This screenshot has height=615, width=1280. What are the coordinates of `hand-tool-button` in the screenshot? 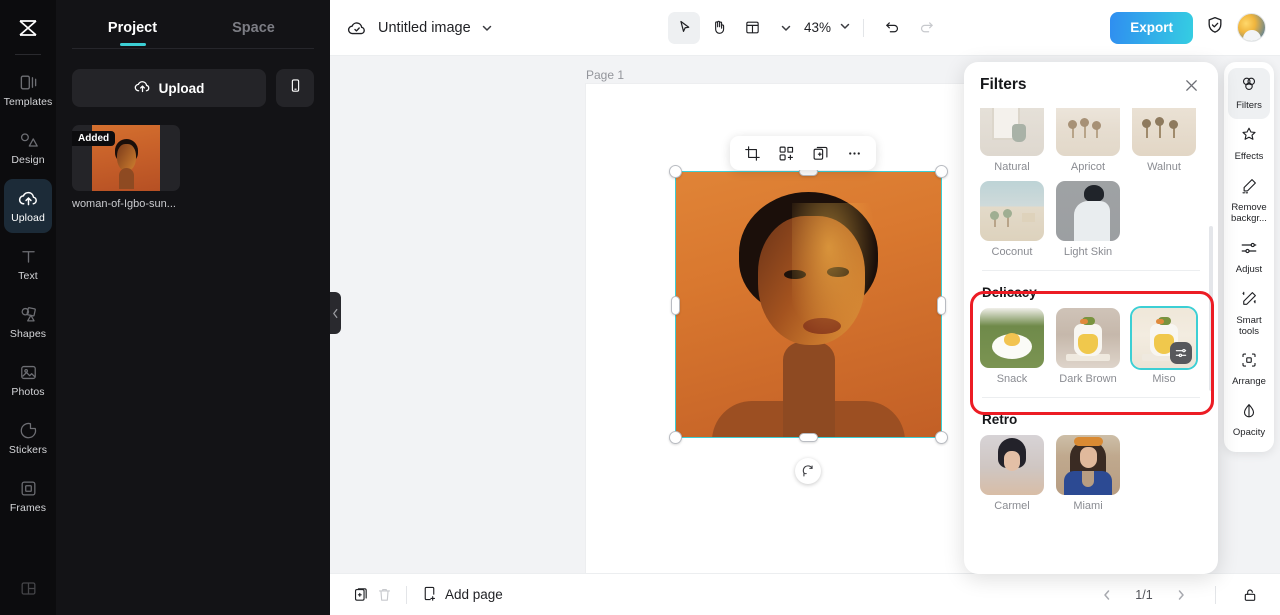 It's located at (718, 28).